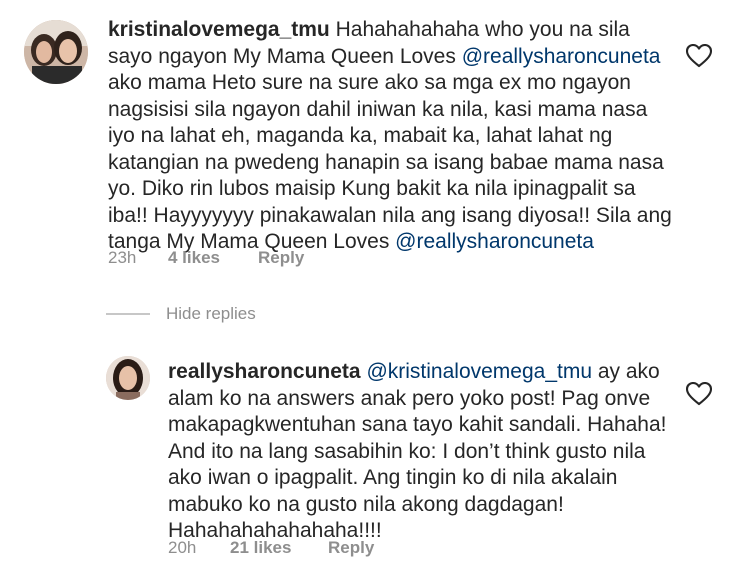 This screenshot has width=750, height=579. What do you see at coordinates (211, 313) in the screenshot?
I see `hide-replies-label: Hide replies` at bounding box center [211, 313].